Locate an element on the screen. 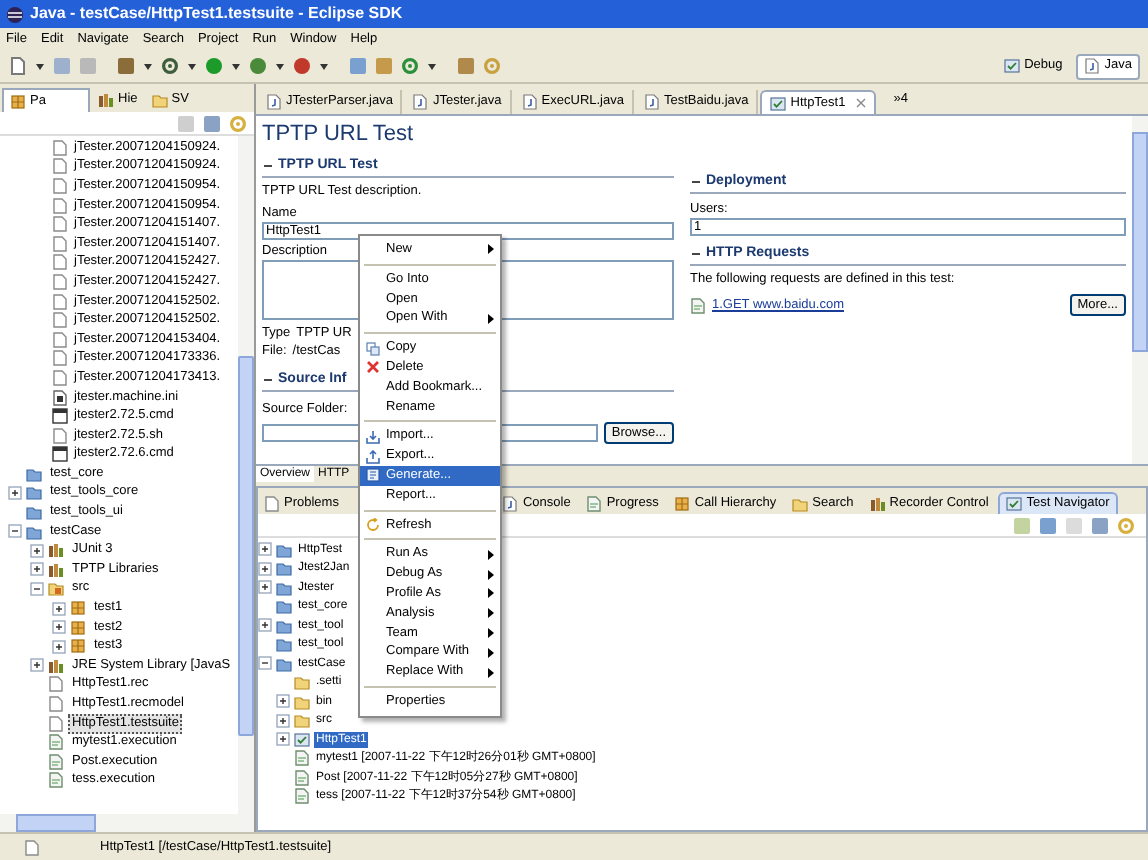  import-icon is located at coordinates (373, 436).